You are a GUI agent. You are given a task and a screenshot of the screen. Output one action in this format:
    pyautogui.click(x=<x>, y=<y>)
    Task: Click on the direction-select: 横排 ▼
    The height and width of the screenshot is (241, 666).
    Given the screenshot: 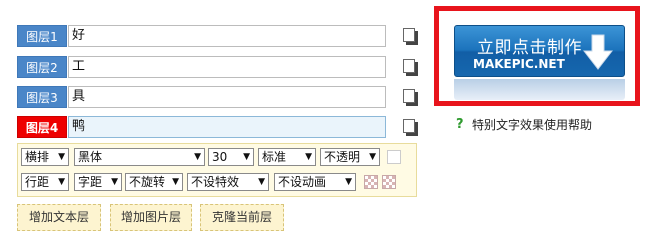 What is the action you would take?
    pyautogui.click(x=45, y=157)
    